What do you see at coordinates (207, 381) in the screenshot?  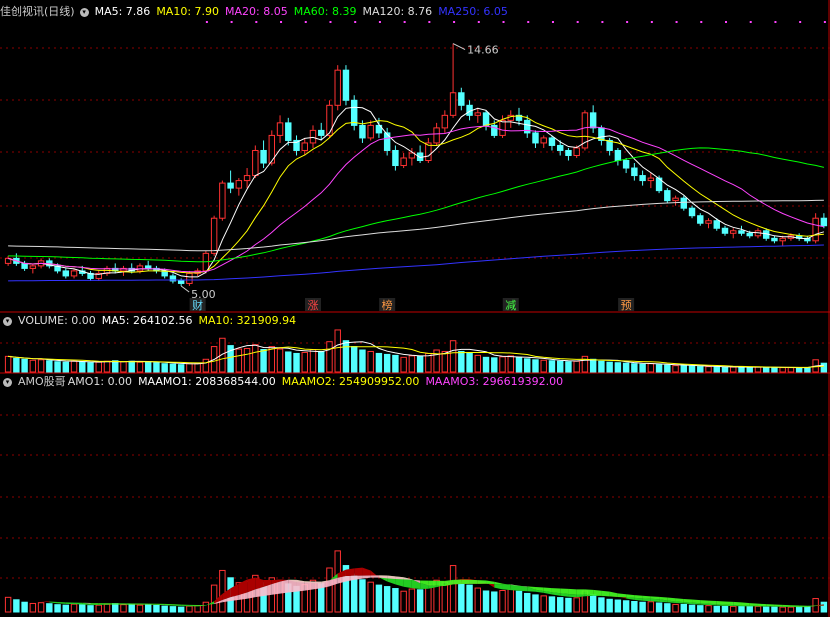 I see `amo-label: MAAMO1: 208368544.00` at bounding box center [207, 381].